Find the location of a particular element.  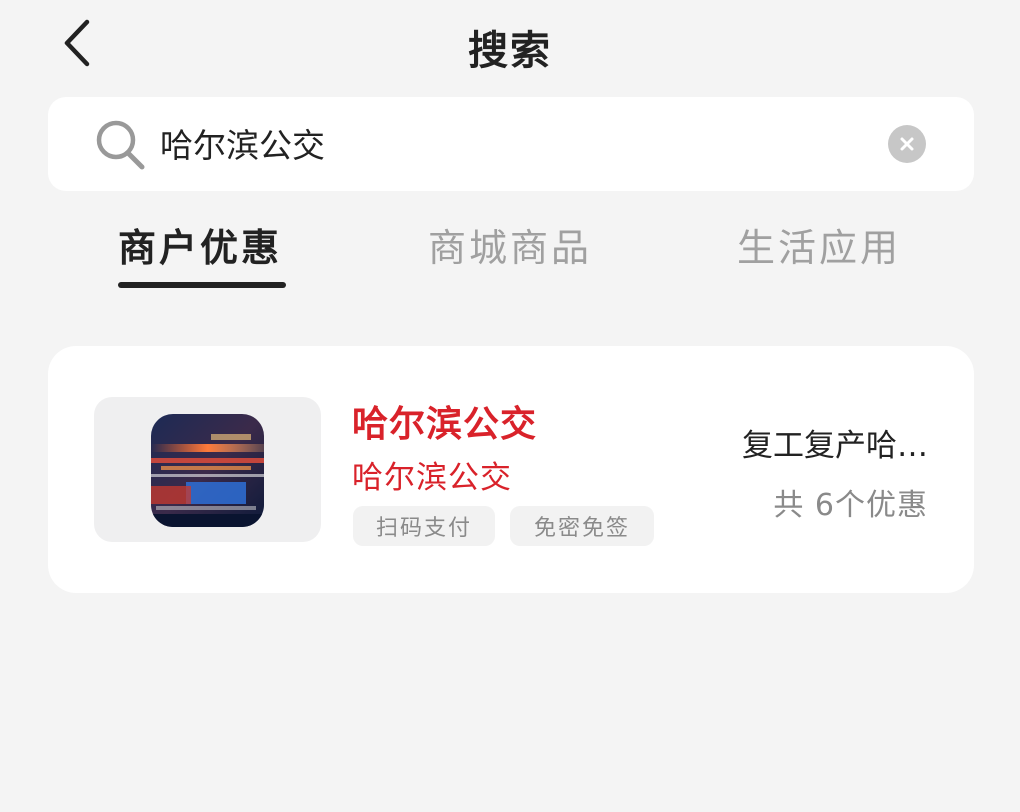

header-bar: 搜索 is located at coordinates (510, 45).